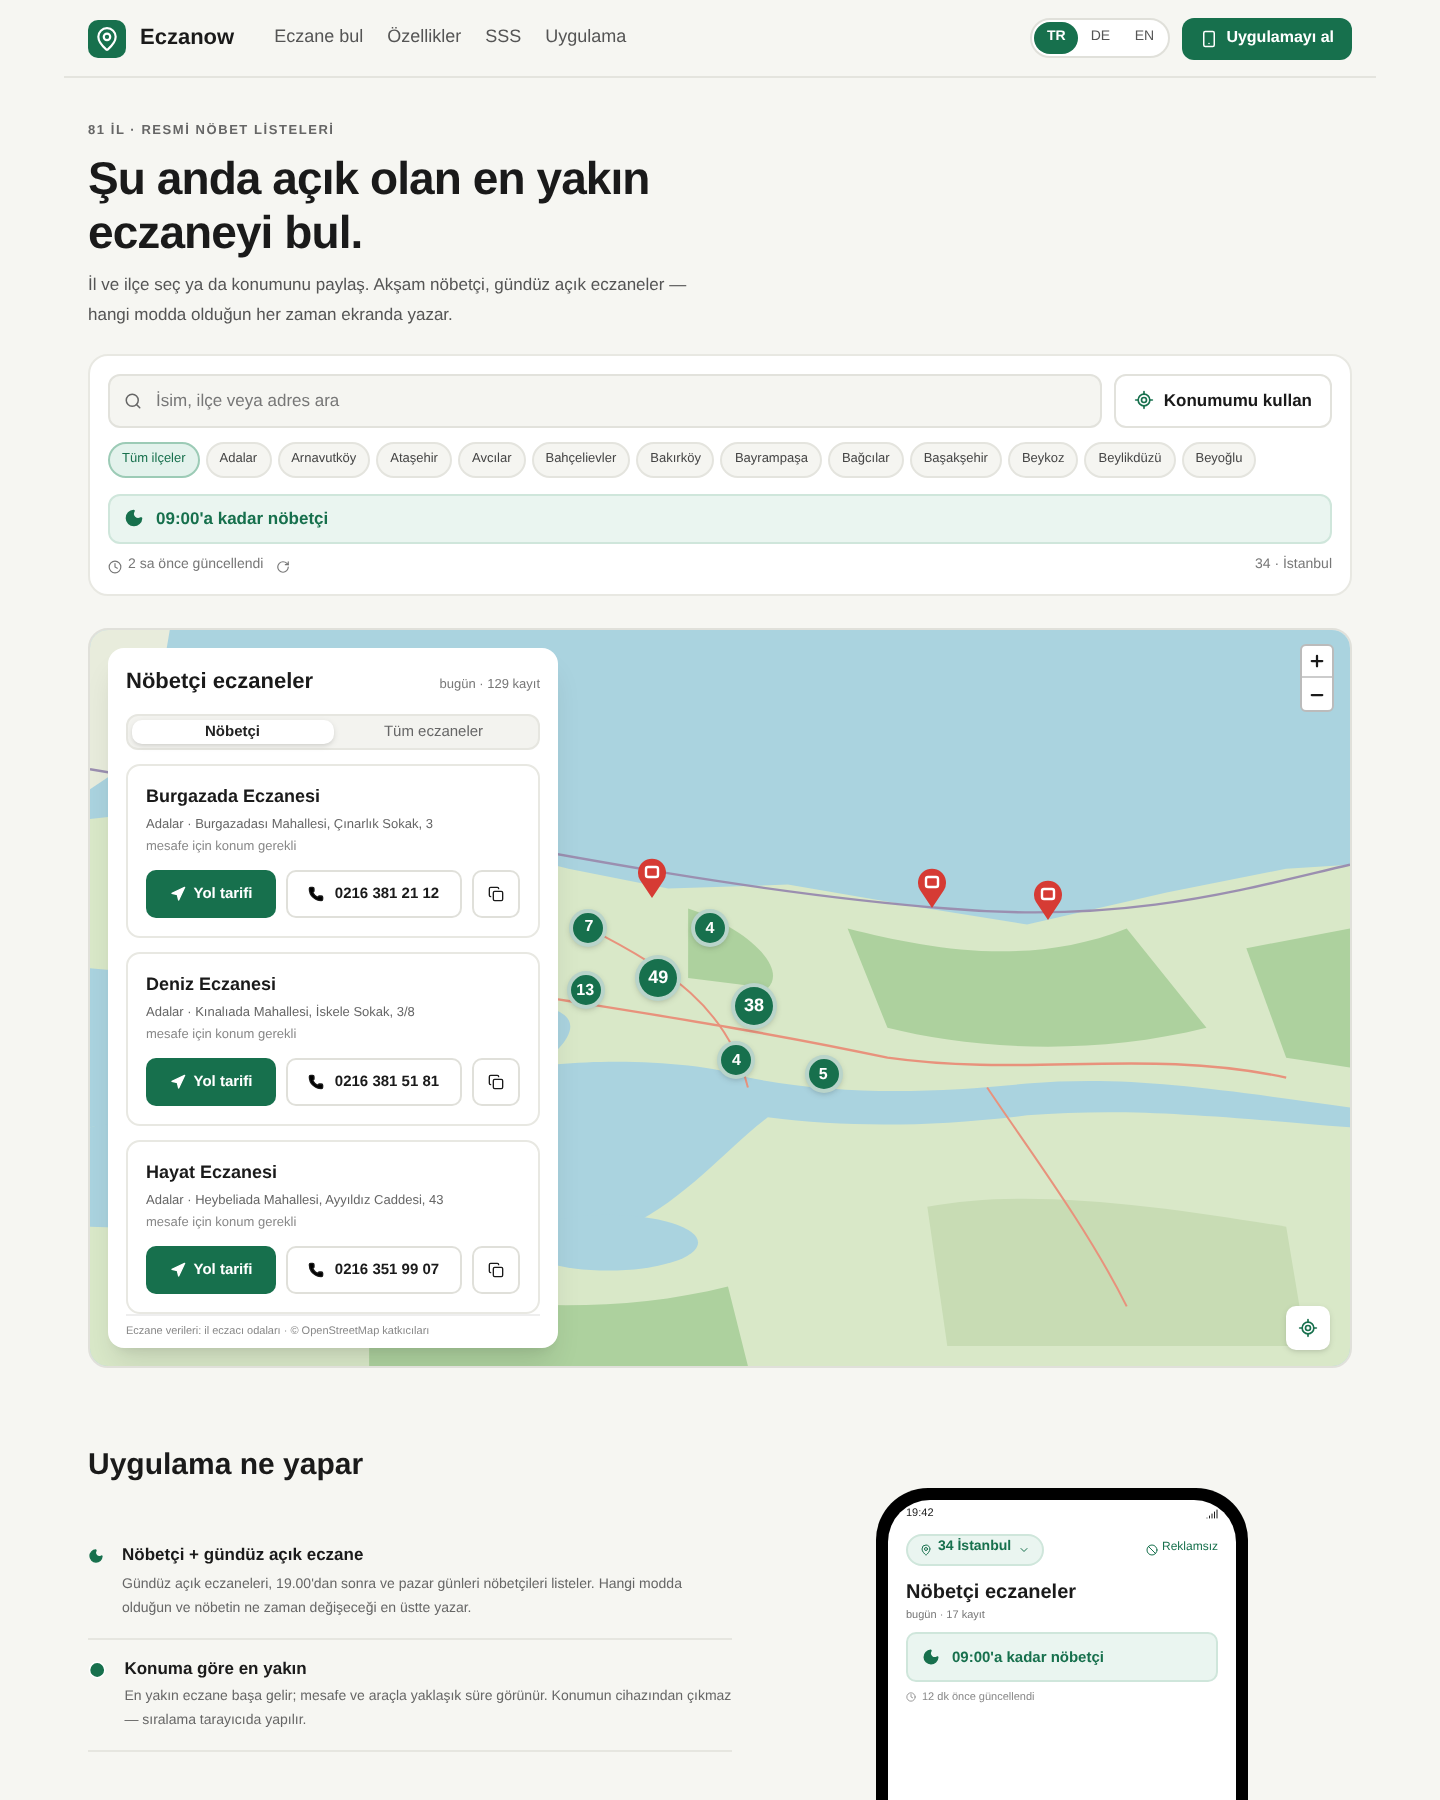 The height and width of the screenshot is (1800, 1440). What do you see at coordinates (220, 683) in the screenshot?
I see `panel-title: Nöbetçi eczaneler` at bounding box center [220, 683].